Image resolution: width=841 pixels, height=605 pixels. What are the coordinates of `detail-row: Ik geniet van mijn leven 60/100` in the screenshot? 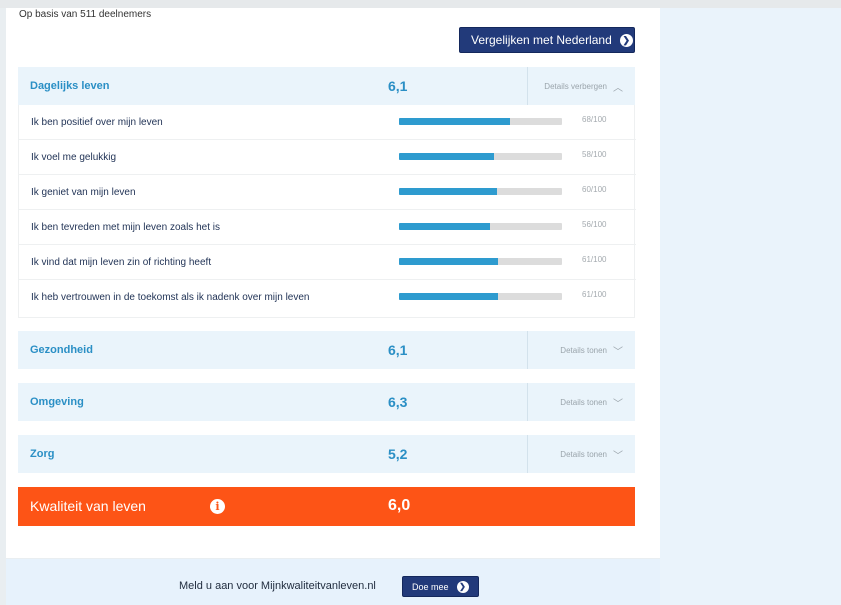 It's located at (327, 192).